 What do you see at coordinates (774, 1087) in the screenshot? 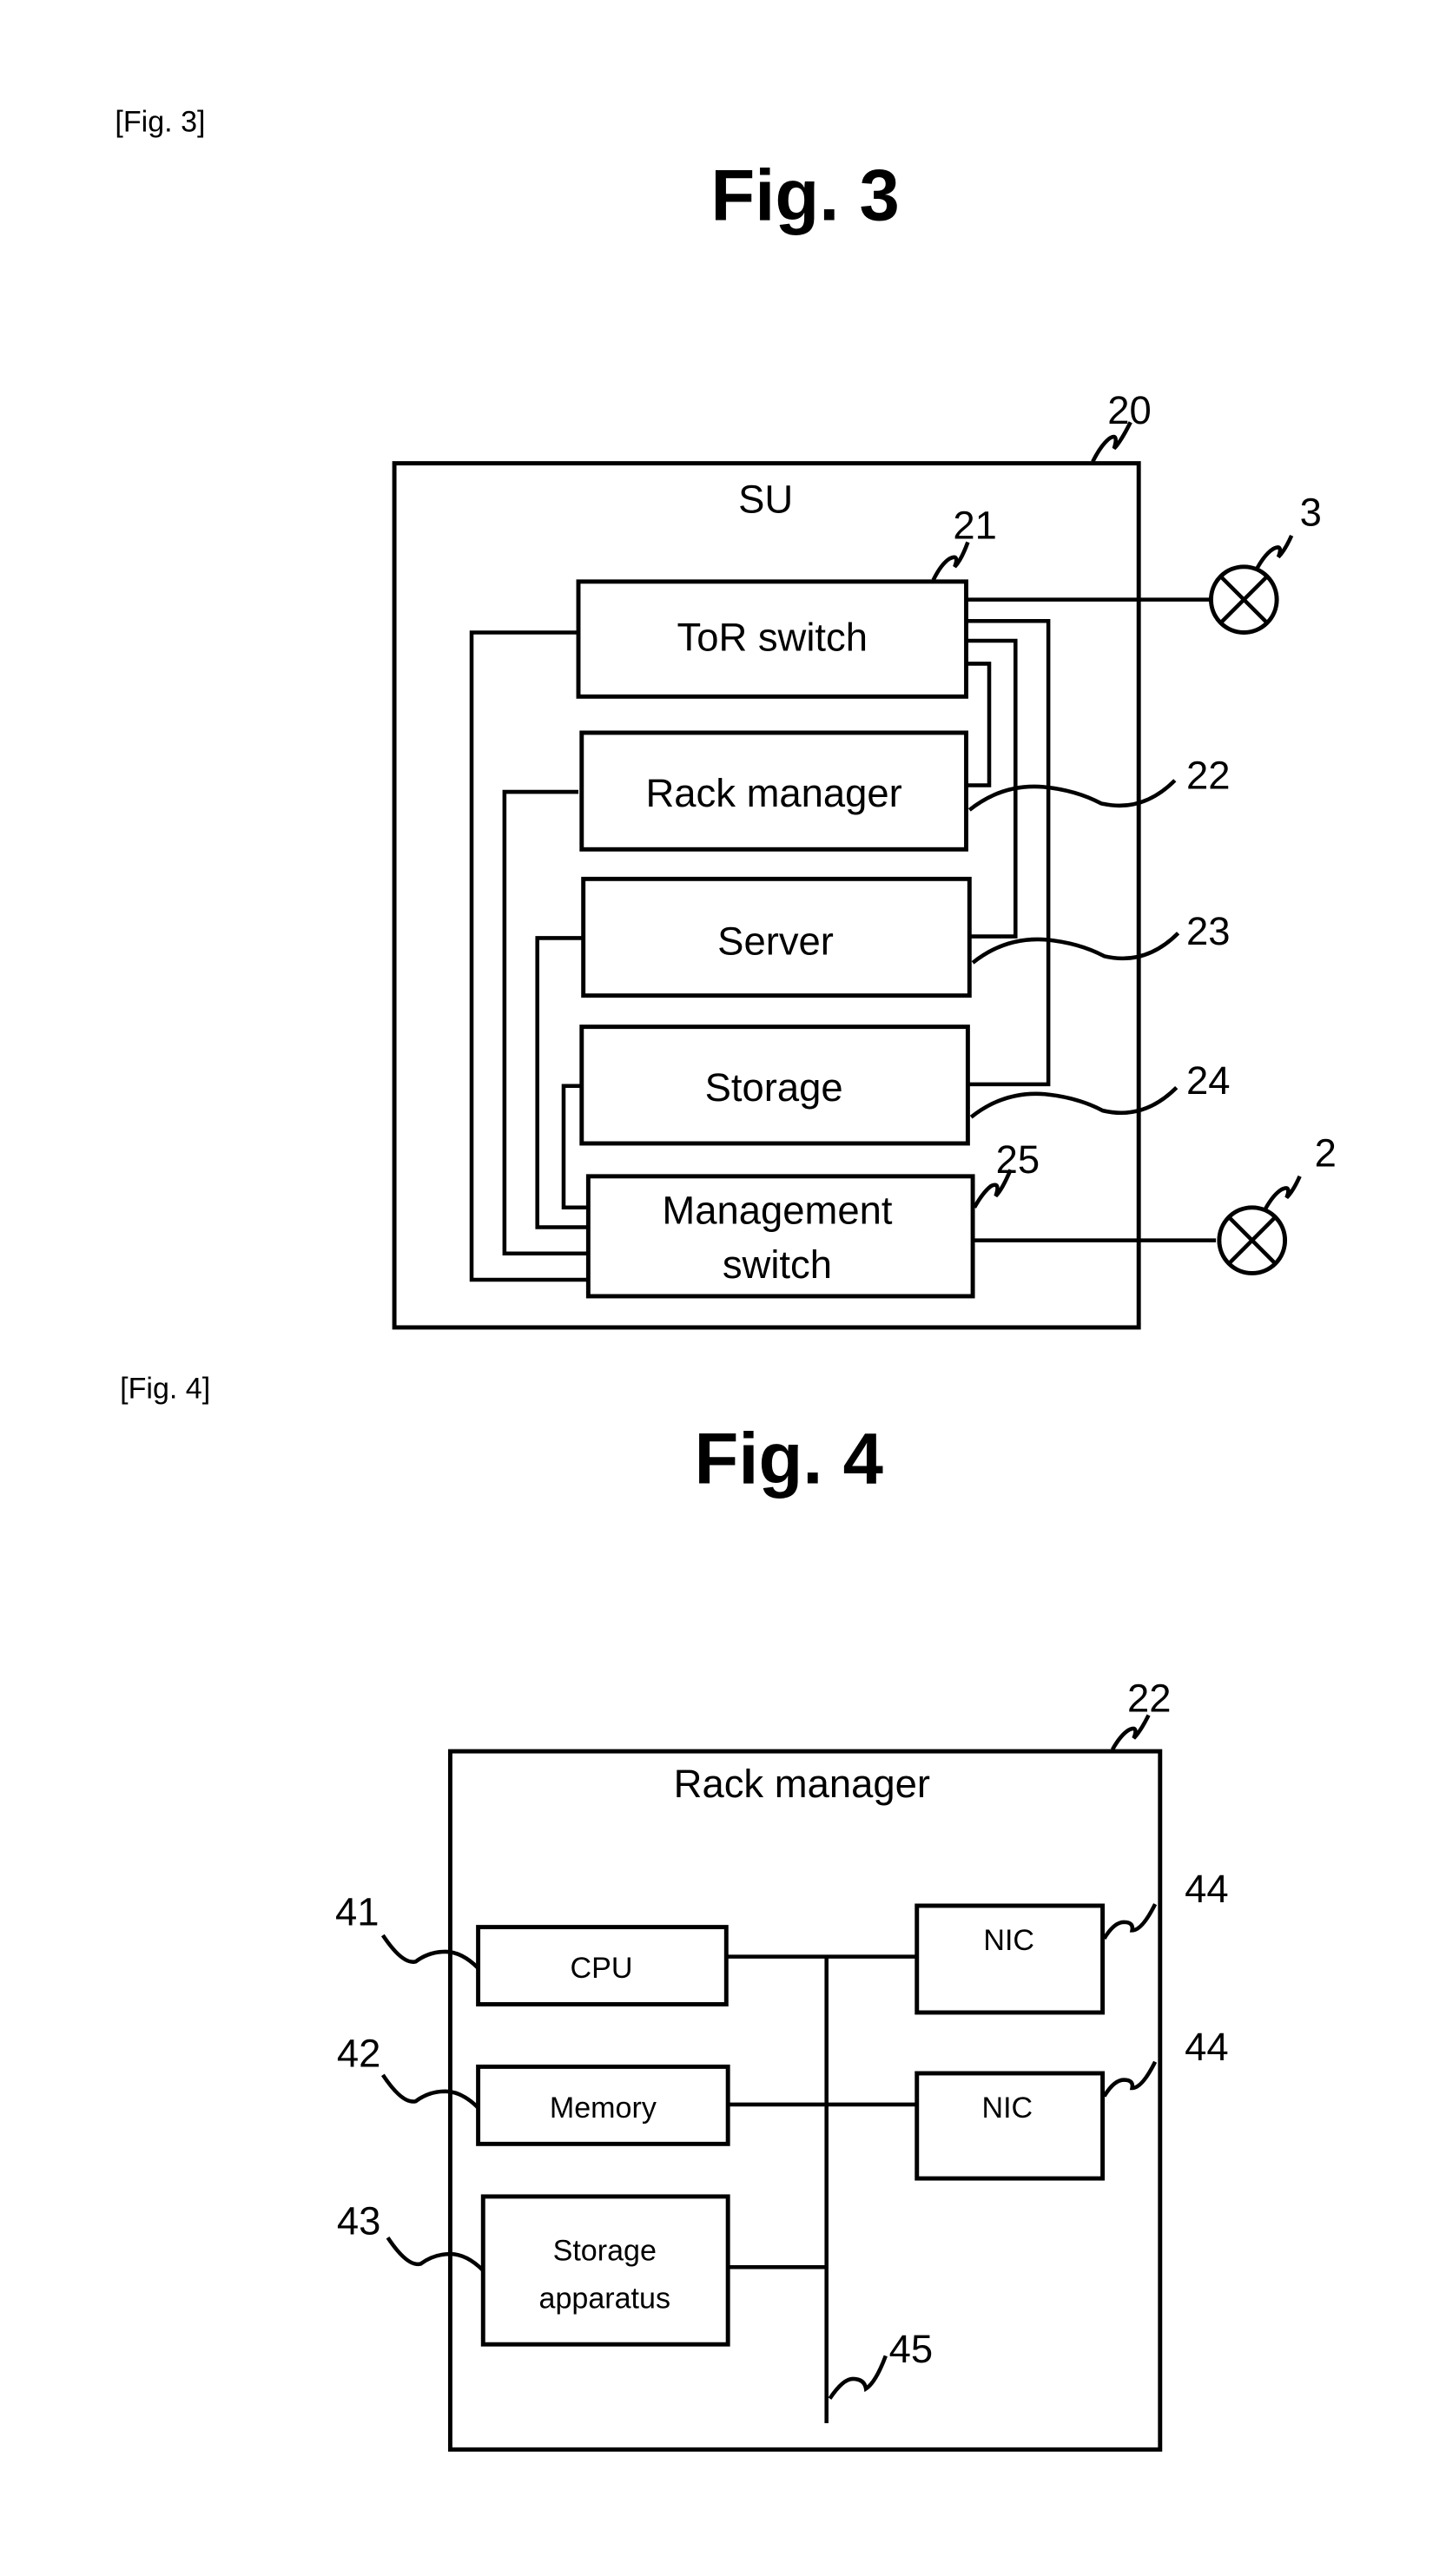
I see `storage-label: Storage` at bounding box center [774, 1087].